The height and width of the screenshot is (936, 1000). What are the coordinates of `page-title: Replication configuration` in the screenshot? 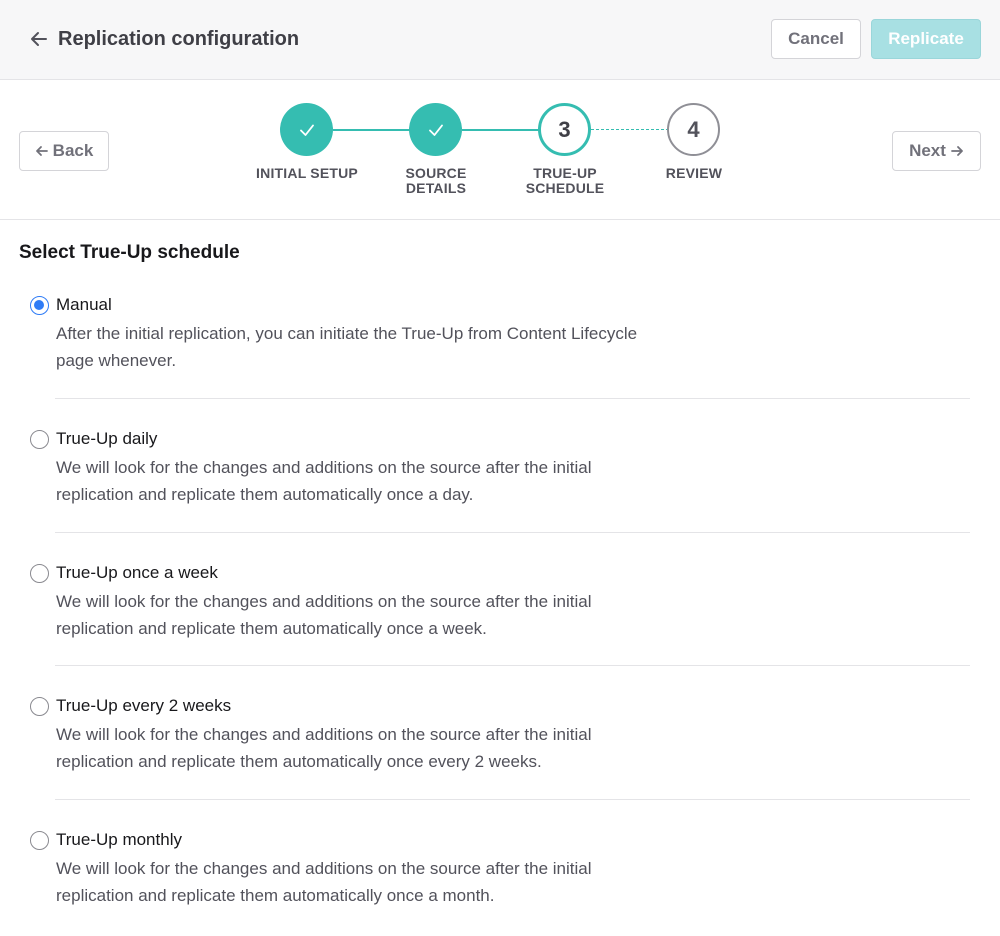 It's located at (179, 39).